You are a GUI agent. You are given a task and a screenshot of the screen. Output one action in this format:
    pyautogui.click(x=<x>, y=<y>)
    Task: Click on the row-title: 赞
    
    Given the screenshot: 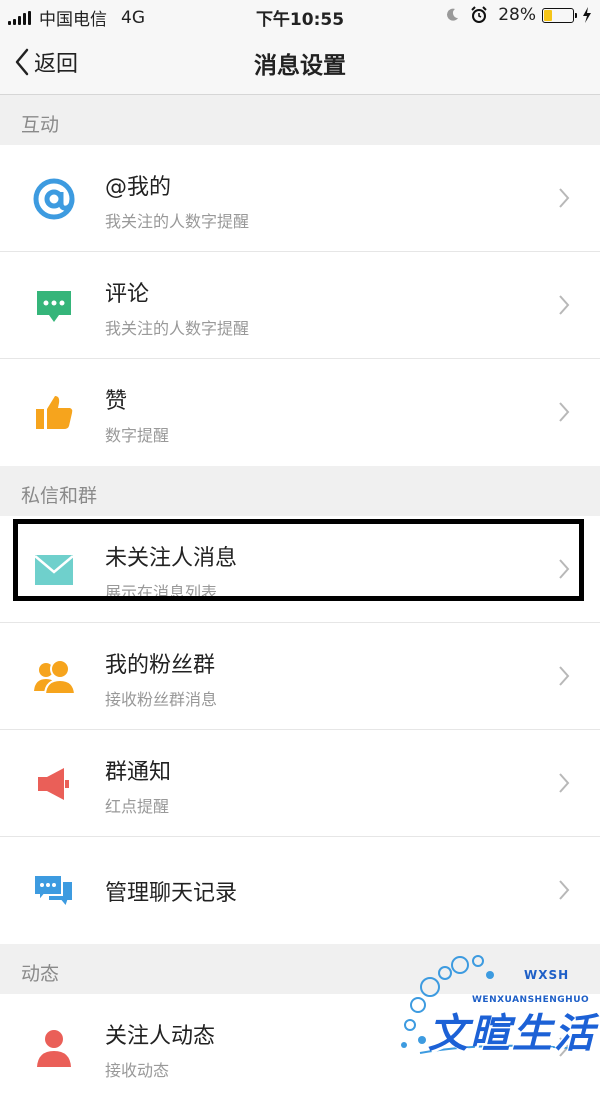 What is the action you would take?
    pyautogui.click(x=116, y=401)
    